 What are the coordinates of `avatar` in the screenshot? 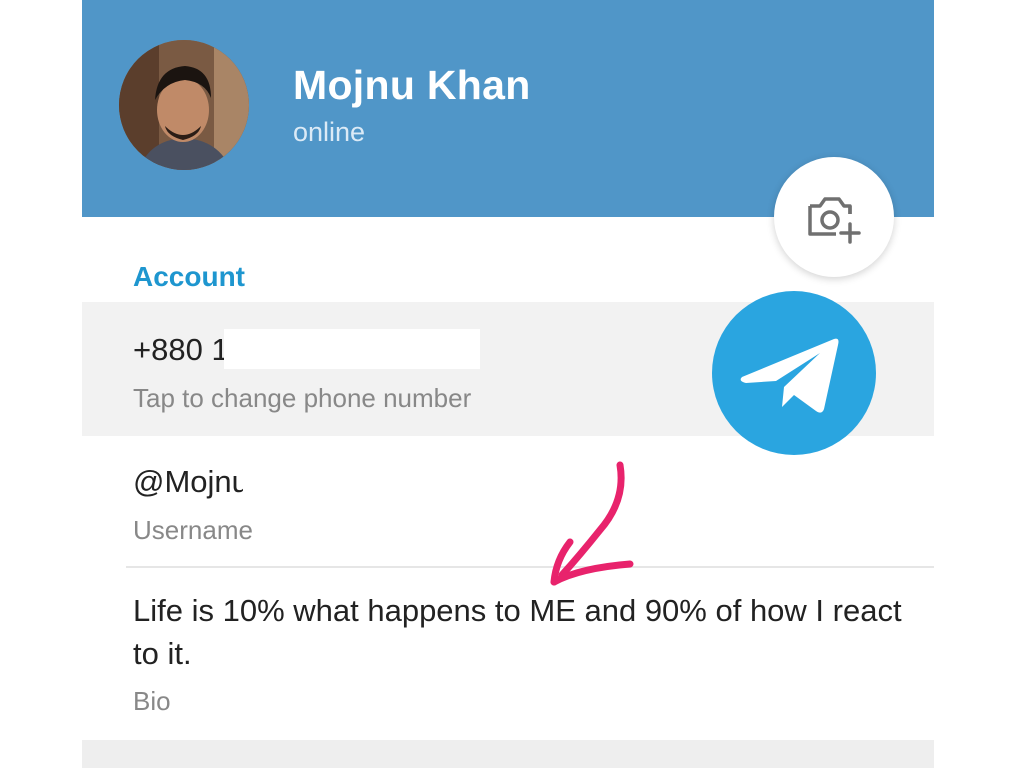 It's located at (184, 105).